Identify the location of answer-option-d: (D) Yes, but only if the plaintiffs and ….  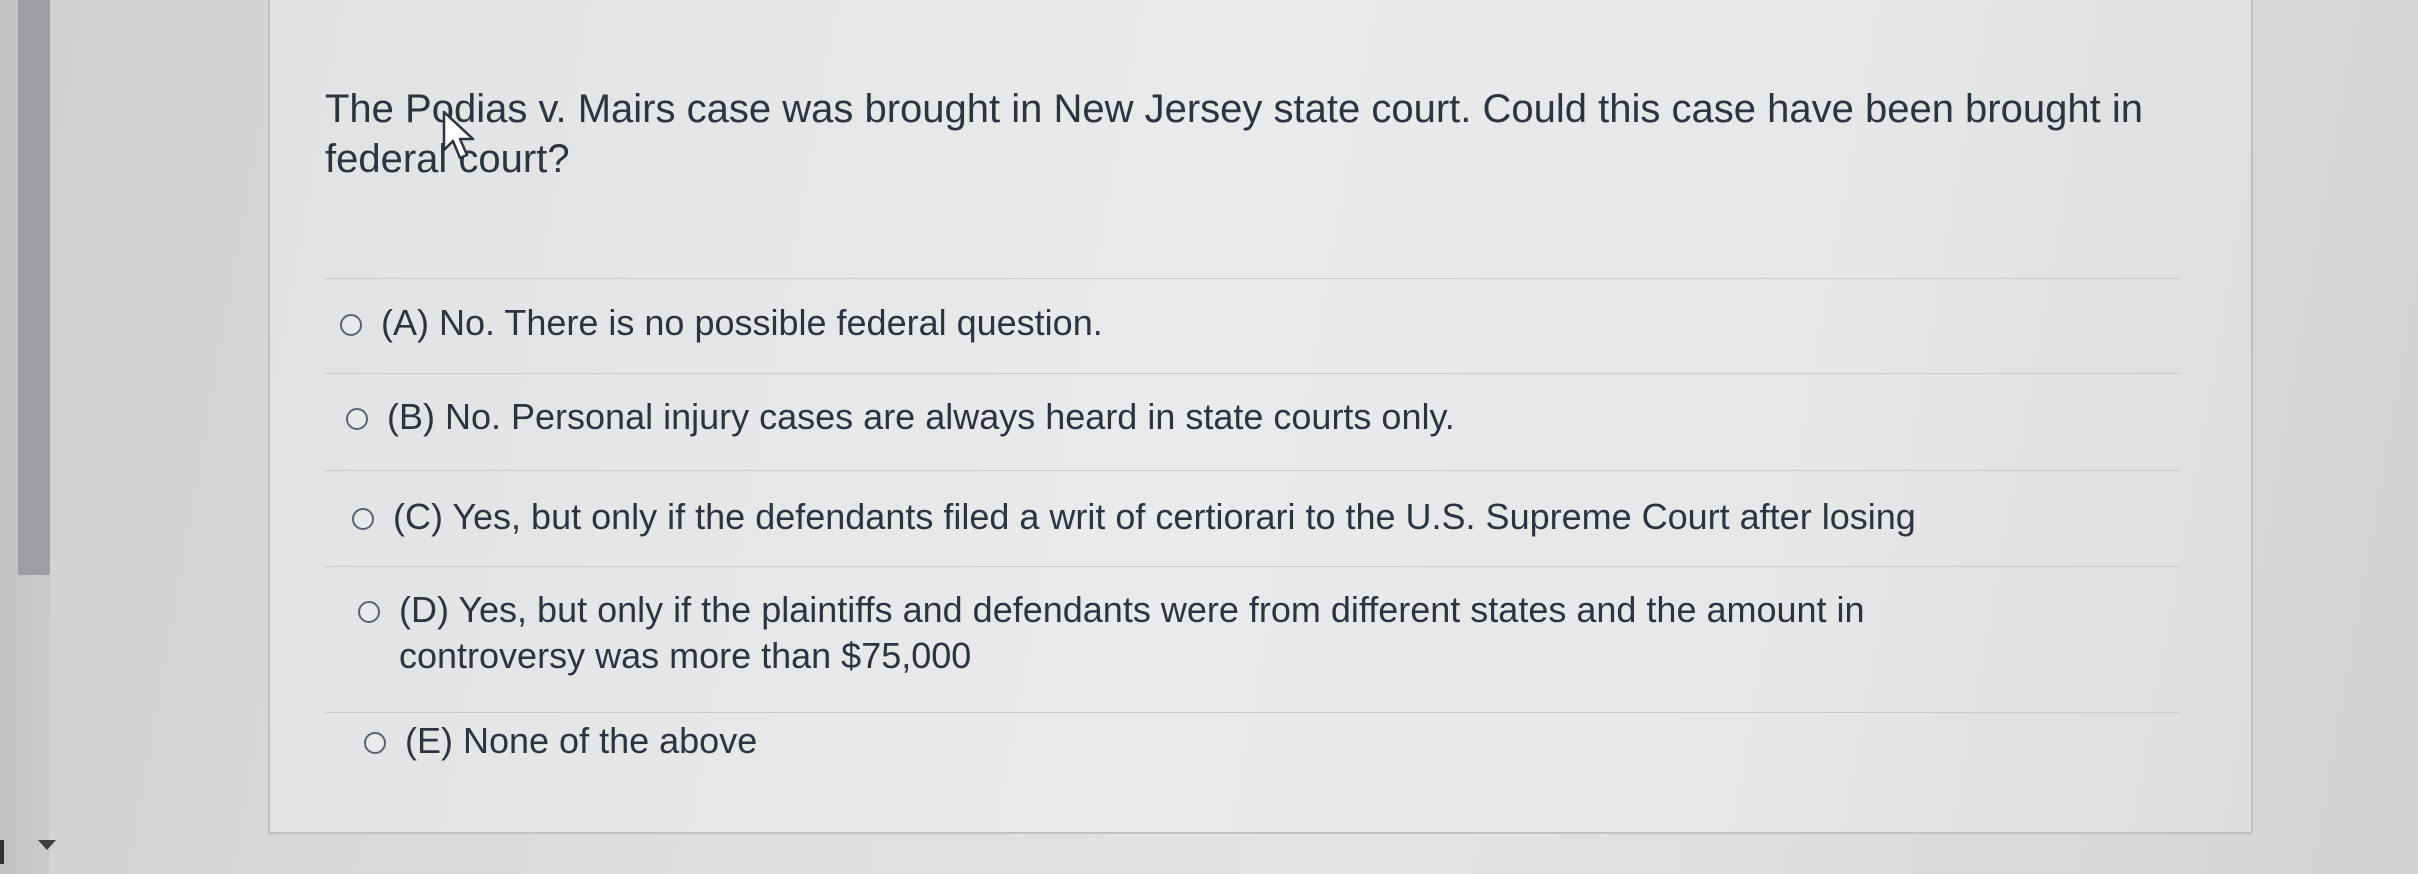
(1198, 633).